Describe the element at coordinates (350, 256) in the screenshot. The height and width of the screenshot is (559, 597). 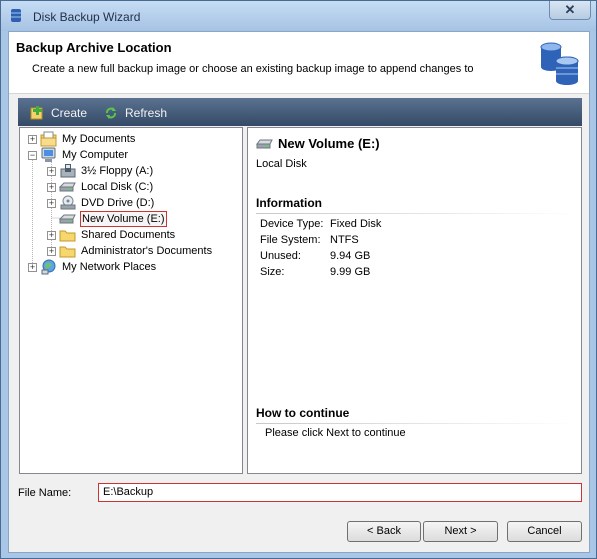
I see `info-value: 9.94 GB` at that location.